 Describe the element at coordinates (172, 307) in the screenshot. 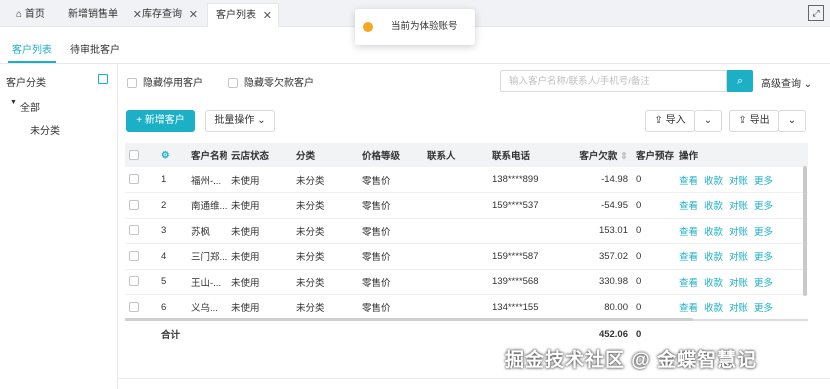

I see `row-number: 6` at that location.